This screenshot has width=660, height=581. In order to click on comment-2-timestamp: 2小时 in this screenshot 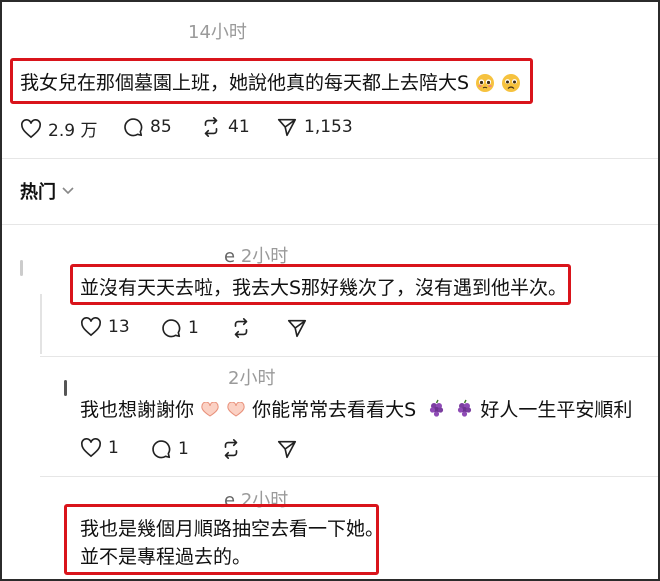, I will do `click(252, 378)`.